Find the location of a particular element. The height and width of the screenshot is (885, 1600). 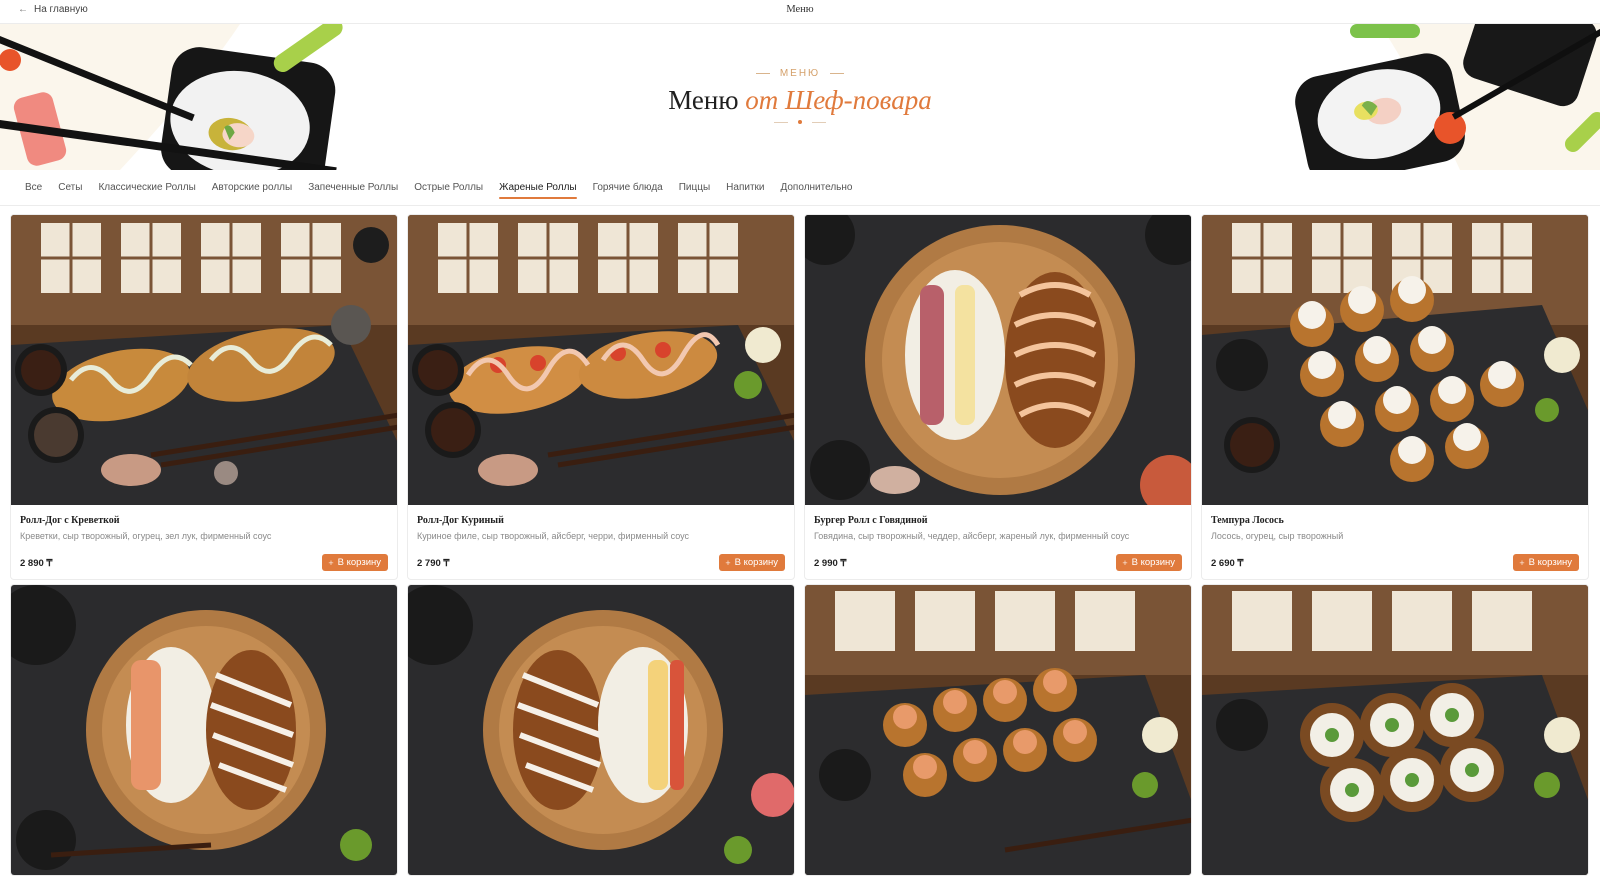

tab-pizzas: Пиццы is located at coordinates (694, 187).